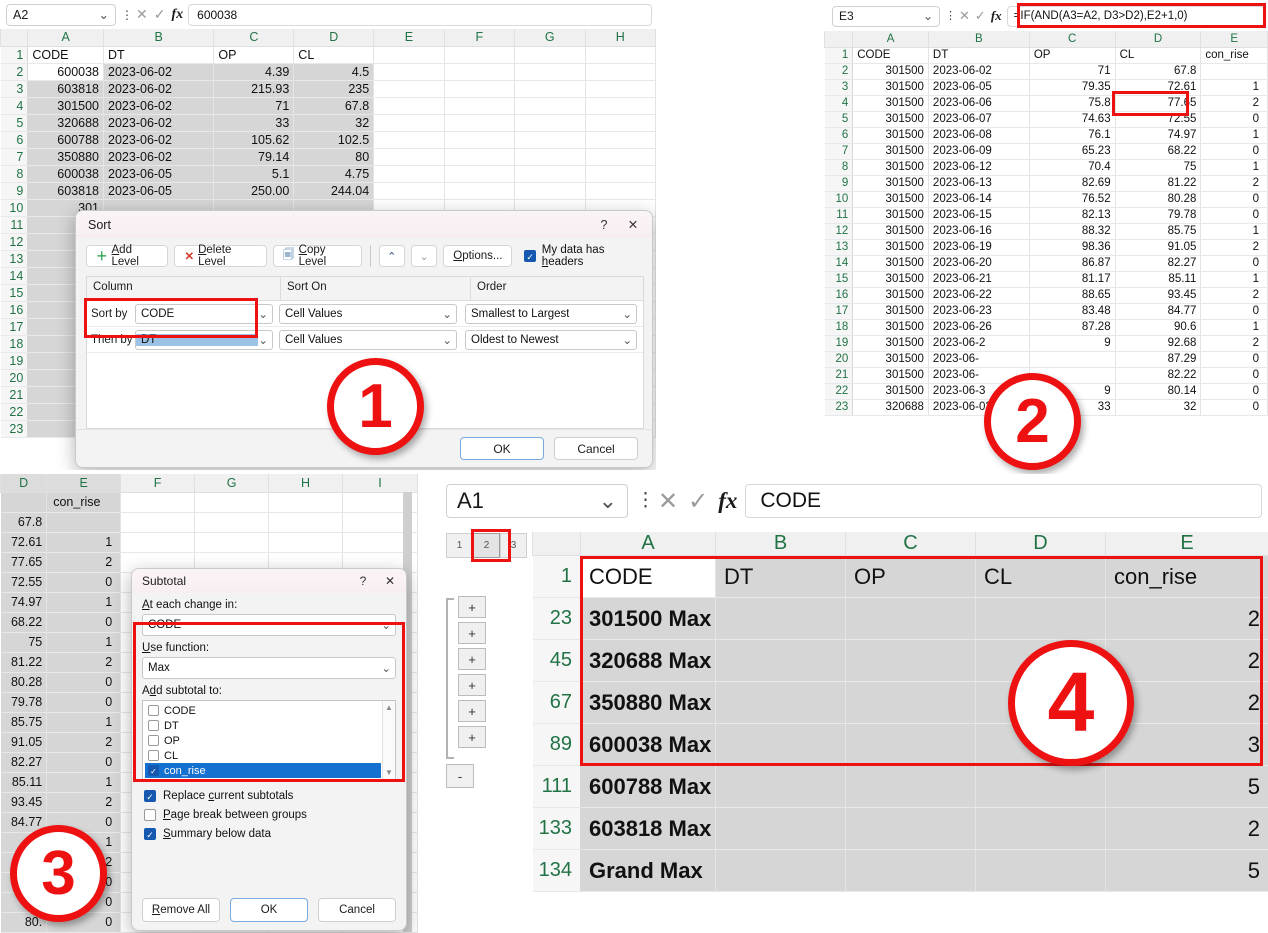 This screenshot has width=1268, height=933. I want to click on copy-level-button: 🗐 Copy Level, so click(317, 256).